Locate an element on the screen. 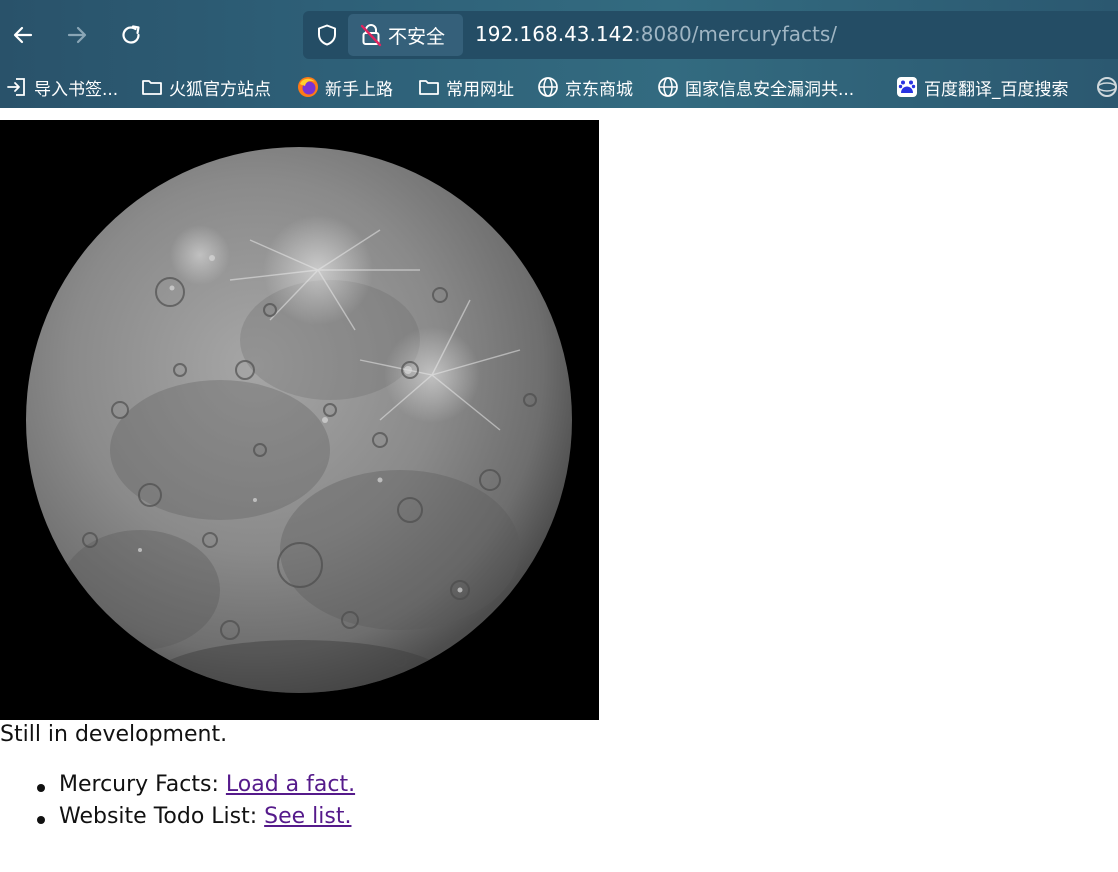 The image size is (1118, 872). see-list-link: See list. is located at coordinates (307, 816).